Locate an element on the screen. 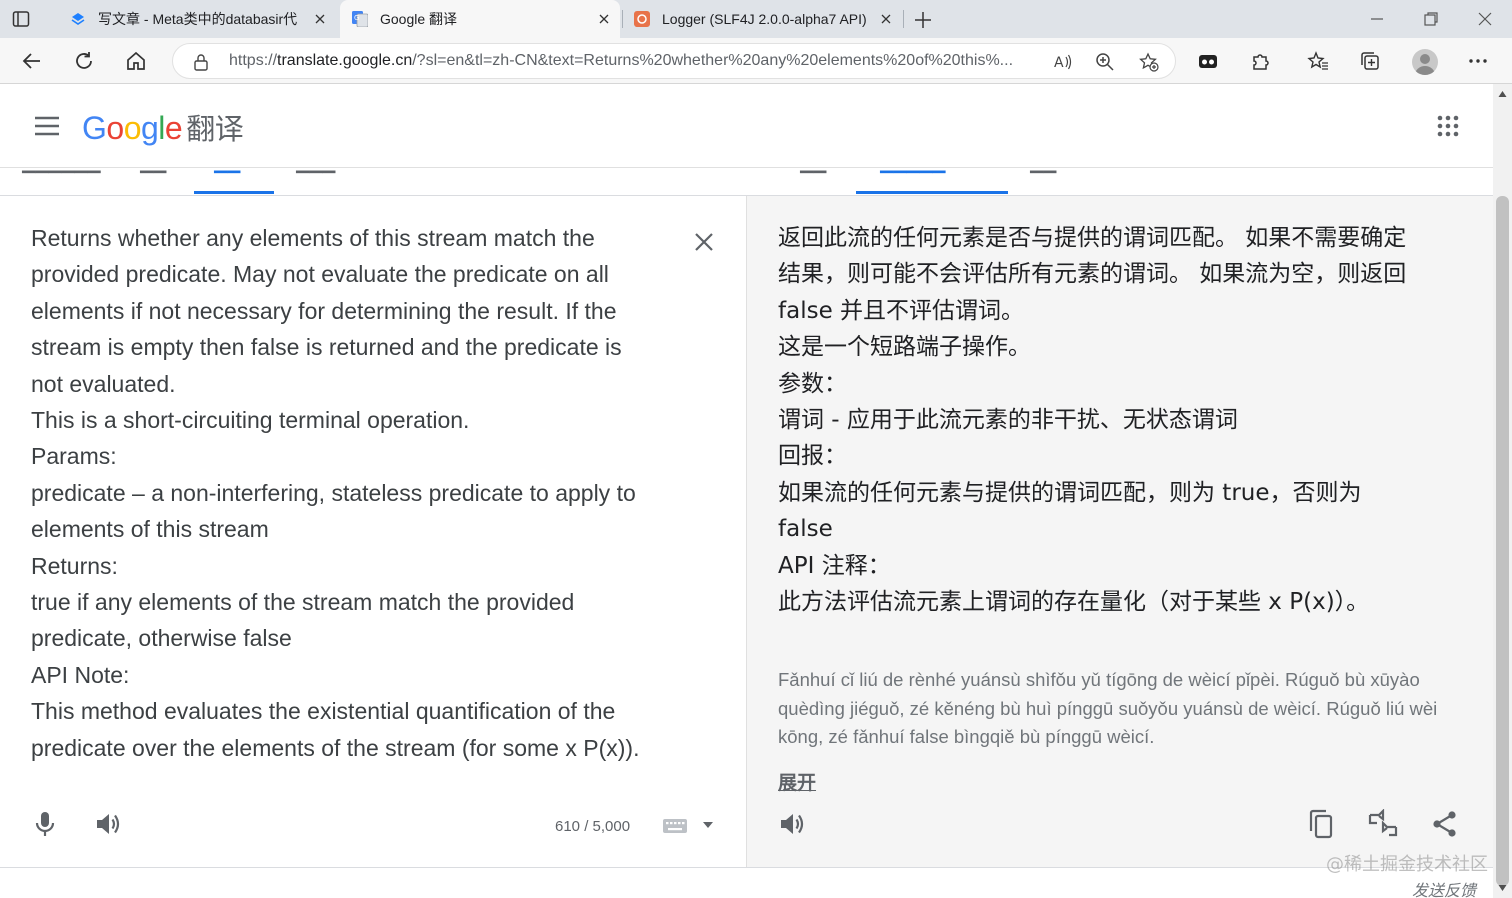 The width and height of the screenshot is (1512, 898). settings-more-button is located at coordinates (1478, 61).